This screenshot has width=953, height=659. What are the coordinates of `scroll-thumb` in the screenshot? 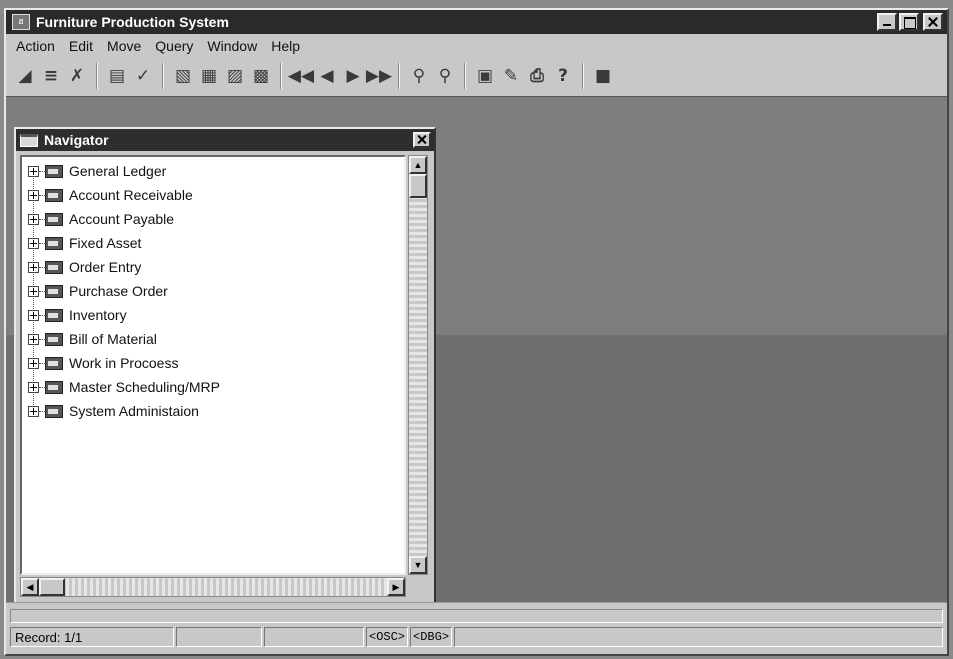 It's located at (418, 186).